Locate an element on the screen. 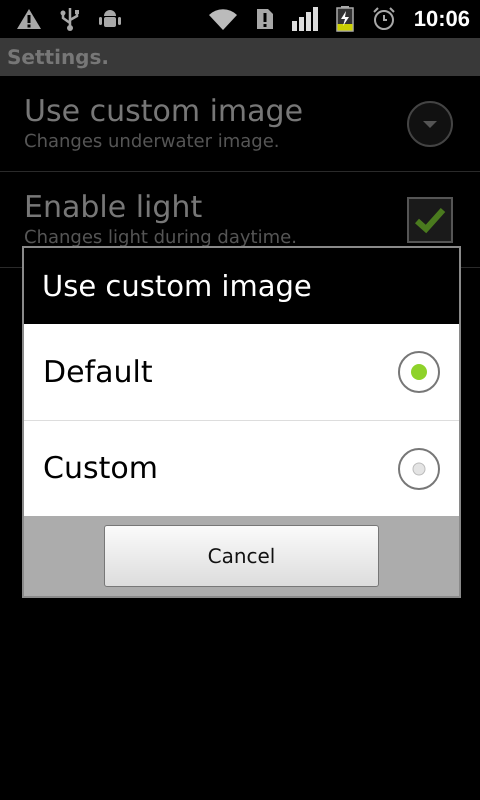  signal-icon is located at coordinates (305, 19).